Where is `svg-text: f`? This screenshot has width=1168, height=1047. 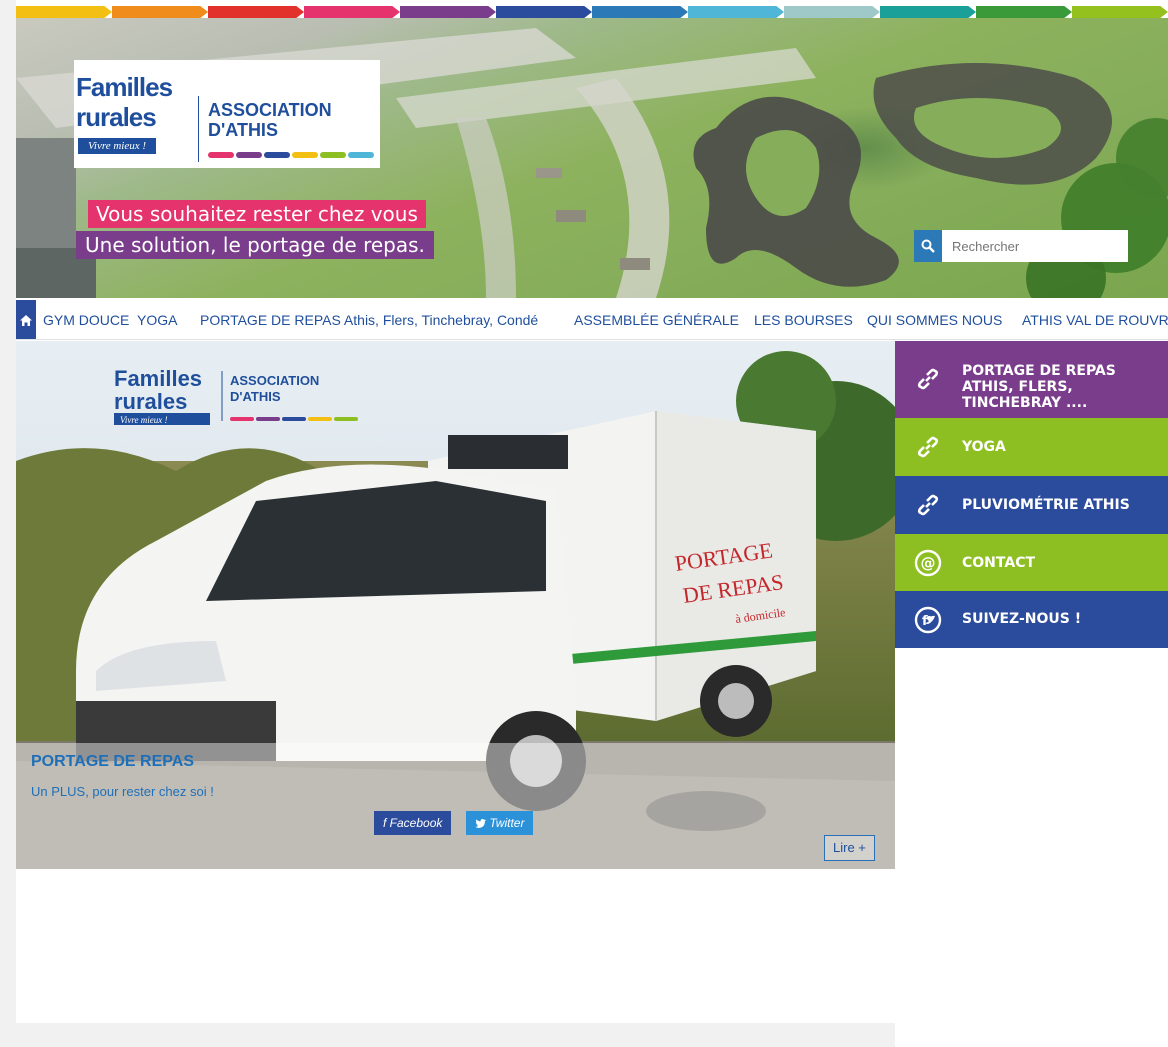 svg-text: f is located at coordinates (925, 621).